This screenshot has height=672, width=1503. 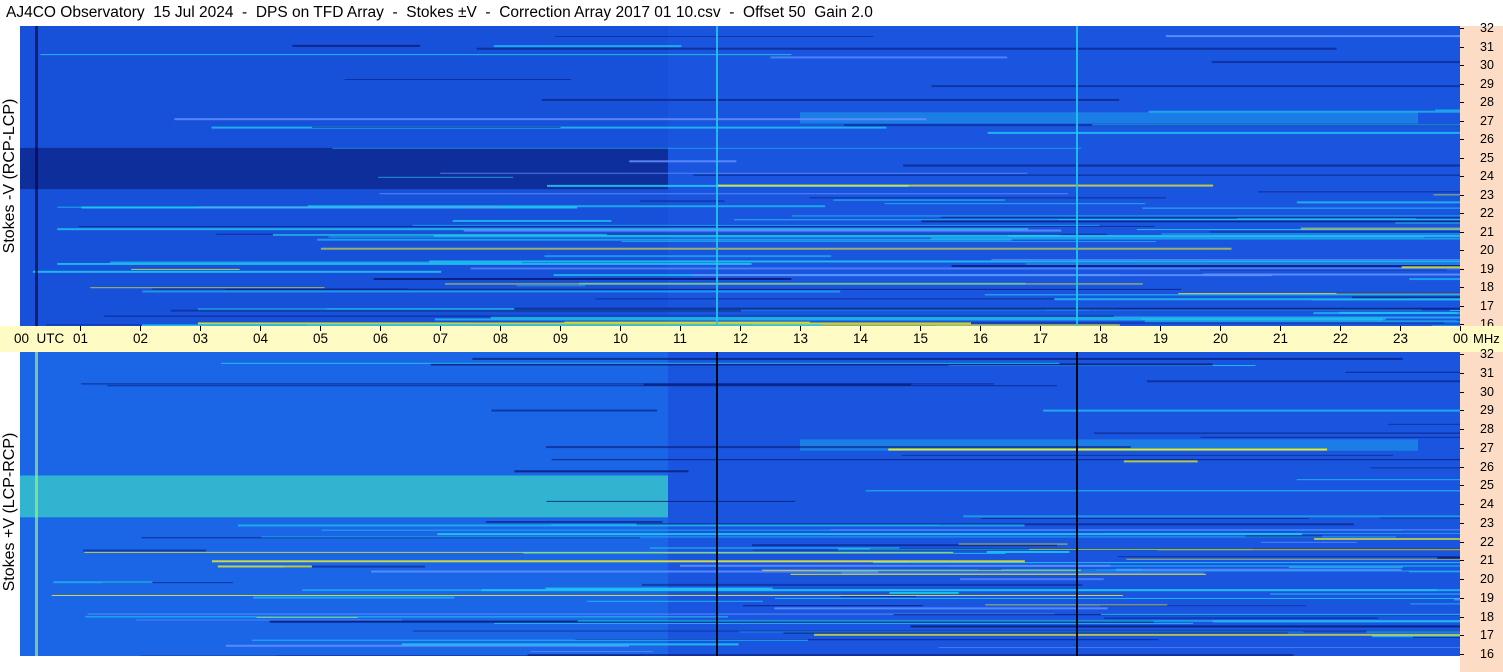 What do you see at coordinates (1487, 522) in the screenshot?
I see `freq-tick-label: 23` at bounding box center [1487, 522].